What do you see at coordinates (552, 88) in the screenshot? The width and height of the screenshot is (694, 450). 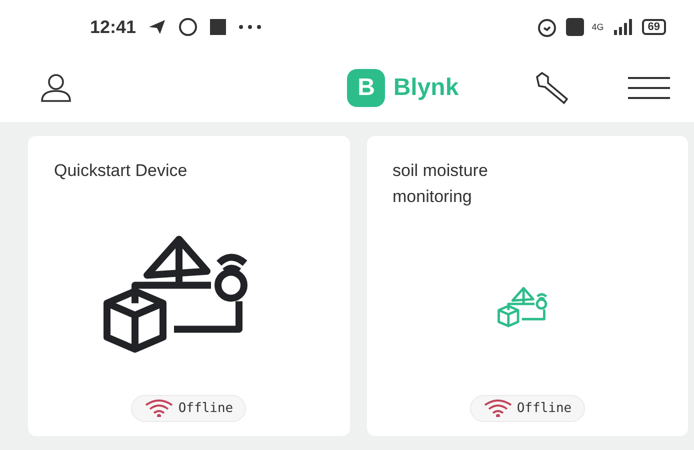 I see `wrench-icon` at bounding box center [552, 88].